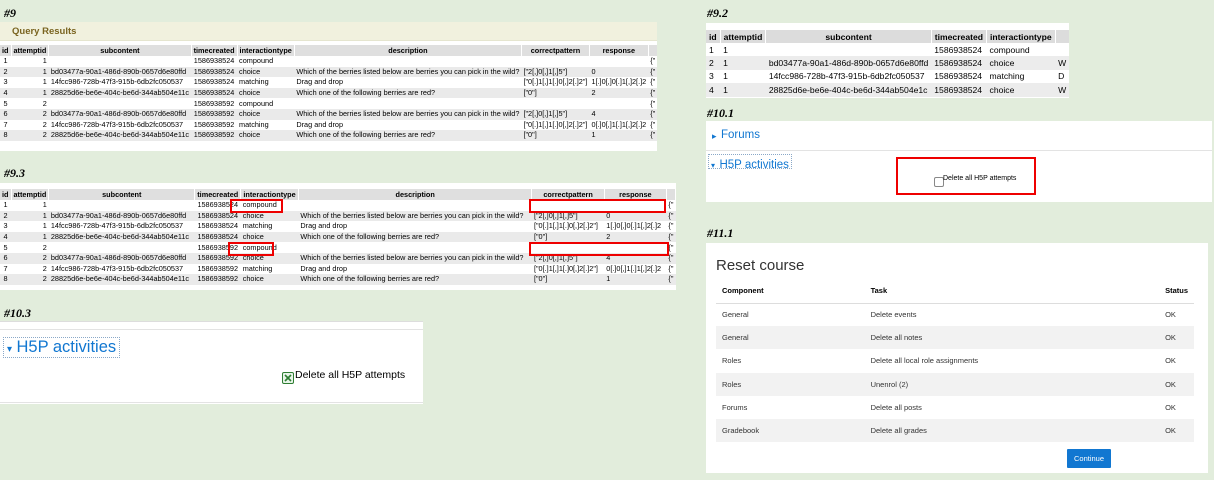 This screenshot has width=1214, height=480. What do you see at coordinates (790, 430) in the screenshot?
I see `table-cell: Gradebook` at bounding box center [790, 430].